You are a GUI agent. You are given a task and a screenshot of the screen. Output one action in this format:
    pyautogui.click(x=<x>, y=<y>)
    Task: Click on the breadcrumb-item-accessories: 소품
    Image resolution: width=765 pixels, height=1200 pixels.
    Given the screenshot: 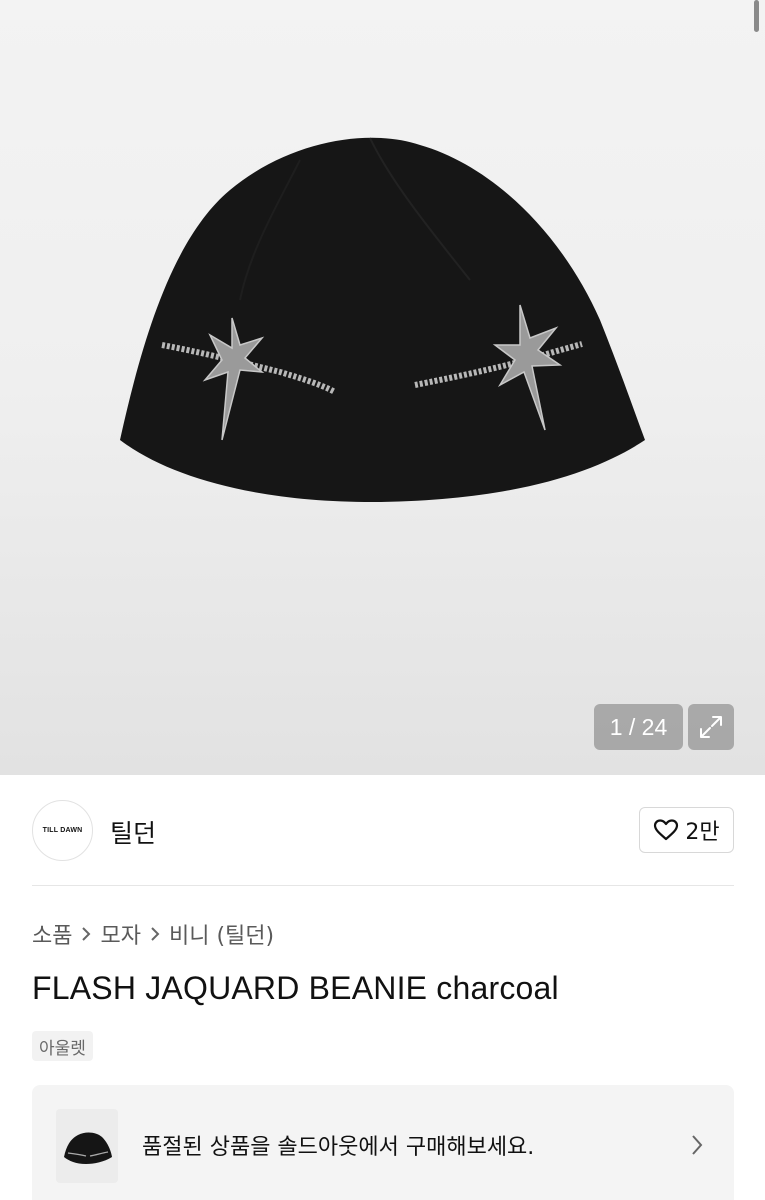 What is the action you would take?
    pyautogui.click(x=52, y=934)
    